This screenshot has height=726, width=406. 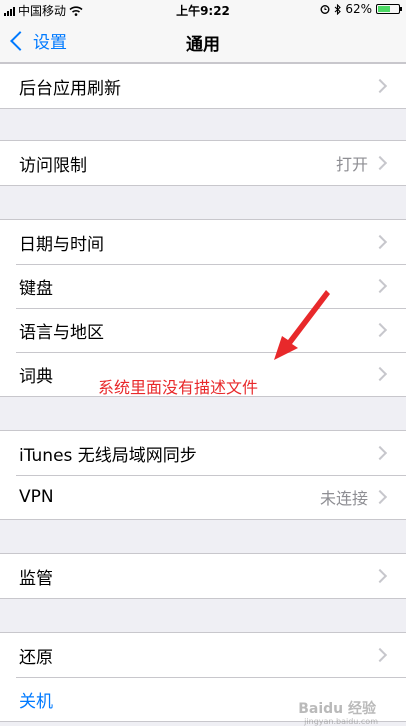 I want to click on alarm-icon, so click(x=325, y=9).